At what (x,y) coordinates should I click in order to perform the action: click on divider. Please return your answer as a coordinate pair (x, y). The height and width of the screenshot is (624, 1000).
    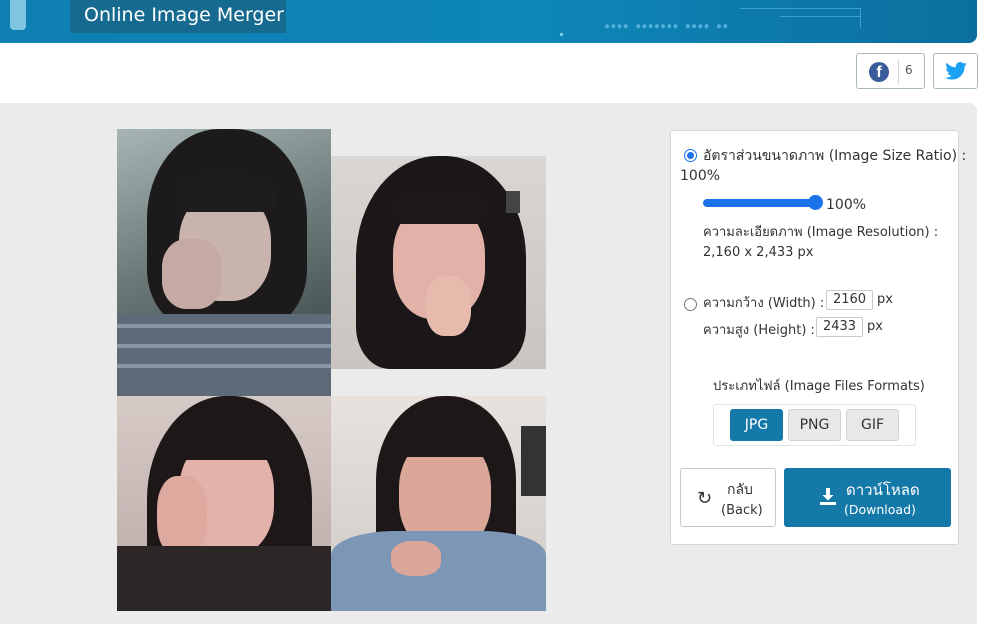
    Looking at the image, I should click on (898, 72).